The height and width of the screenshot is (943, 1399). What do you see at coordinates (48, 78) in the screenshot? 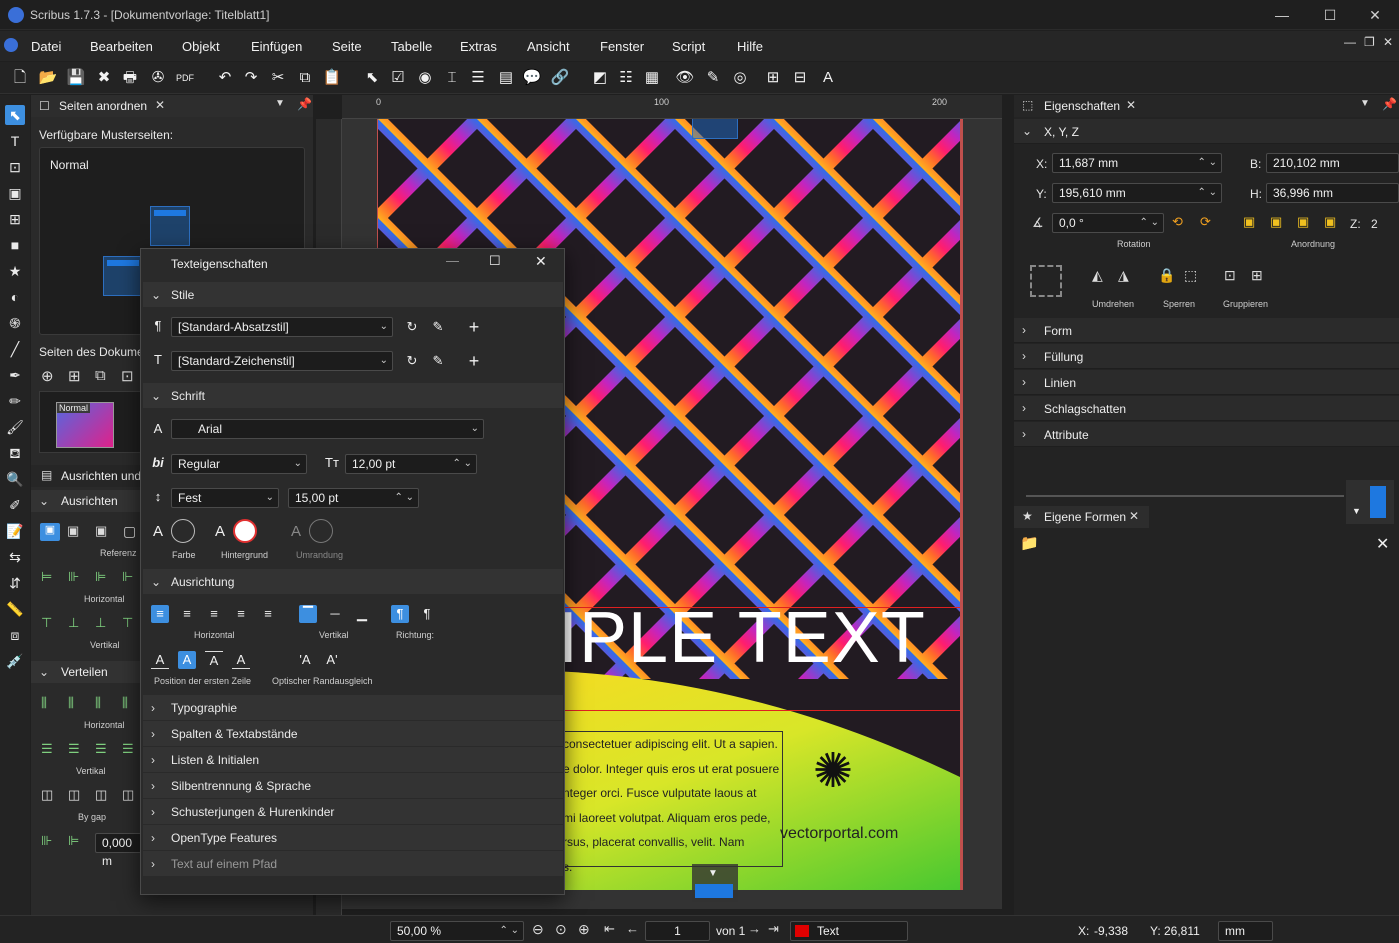
I see `open-folder-icon: 📂` at bounding box center [48, 78].